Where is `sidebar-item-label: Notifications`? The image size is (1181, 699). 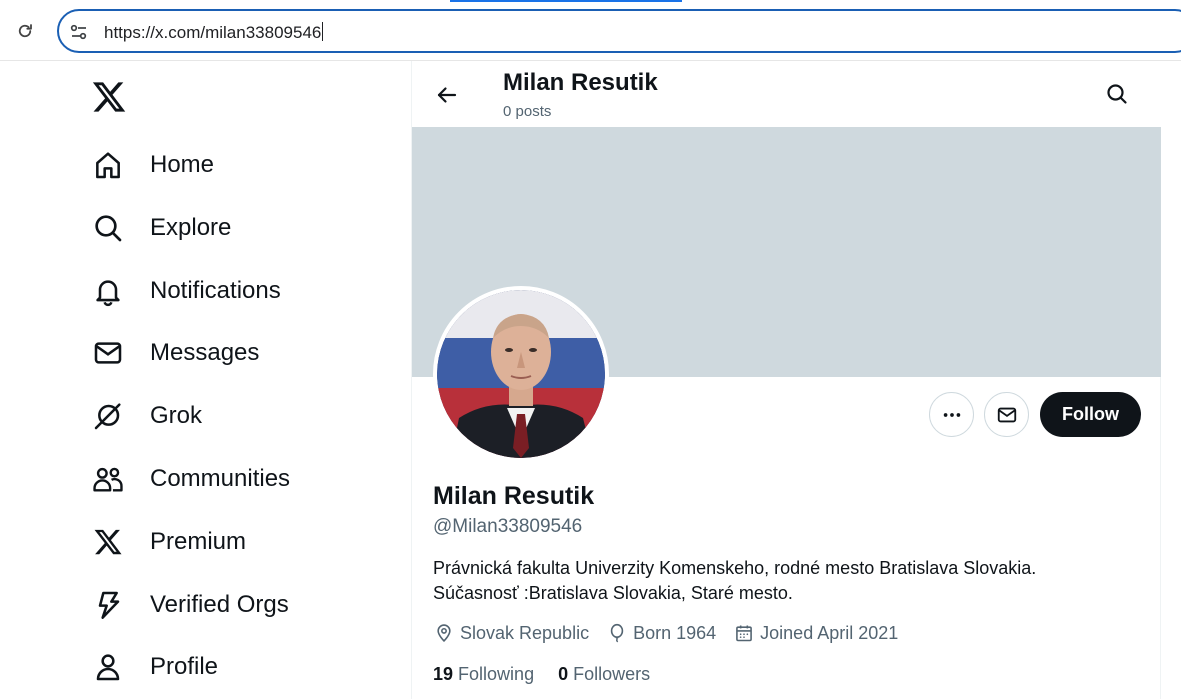 sidebar-item-label: Notifications is located at coordinates (215, 290).